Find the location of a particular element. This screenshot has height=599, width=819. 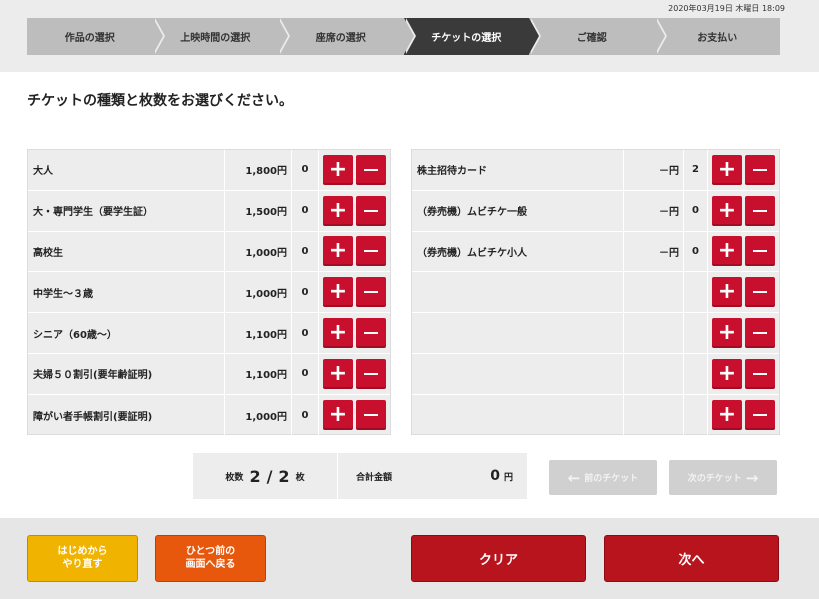

restart-button: はじめから やり直す is located at coordinates (82, 558).